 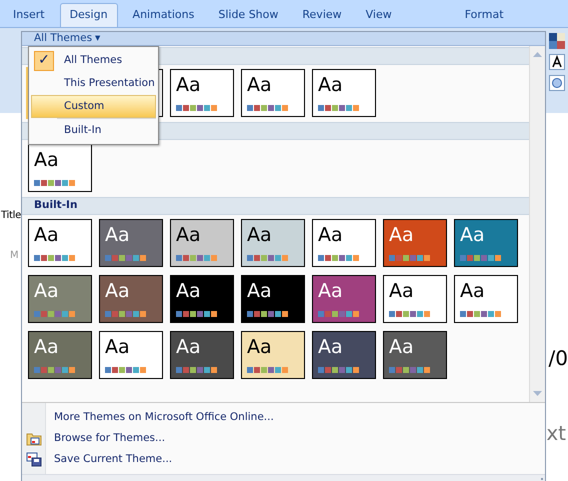 I want to click on section-title: Built-In, so click(x=56, y=206).